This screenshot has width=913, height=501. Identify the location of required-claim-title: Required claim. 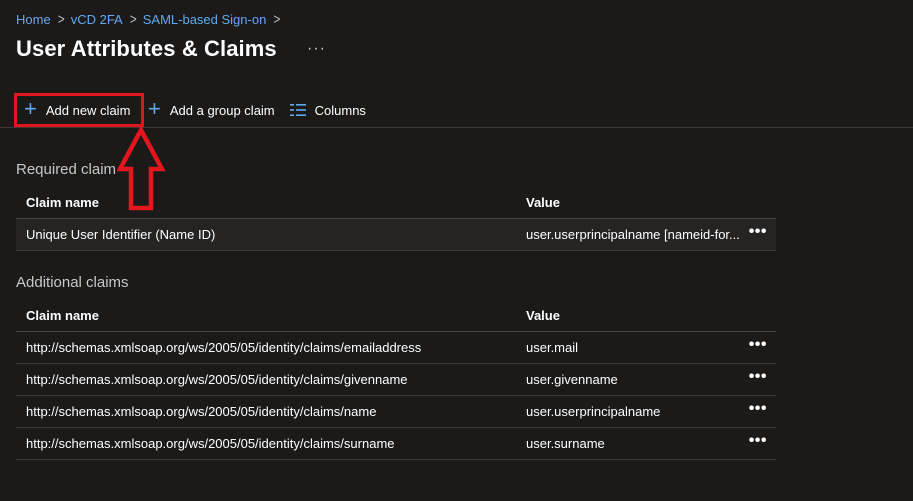
(66, 169).